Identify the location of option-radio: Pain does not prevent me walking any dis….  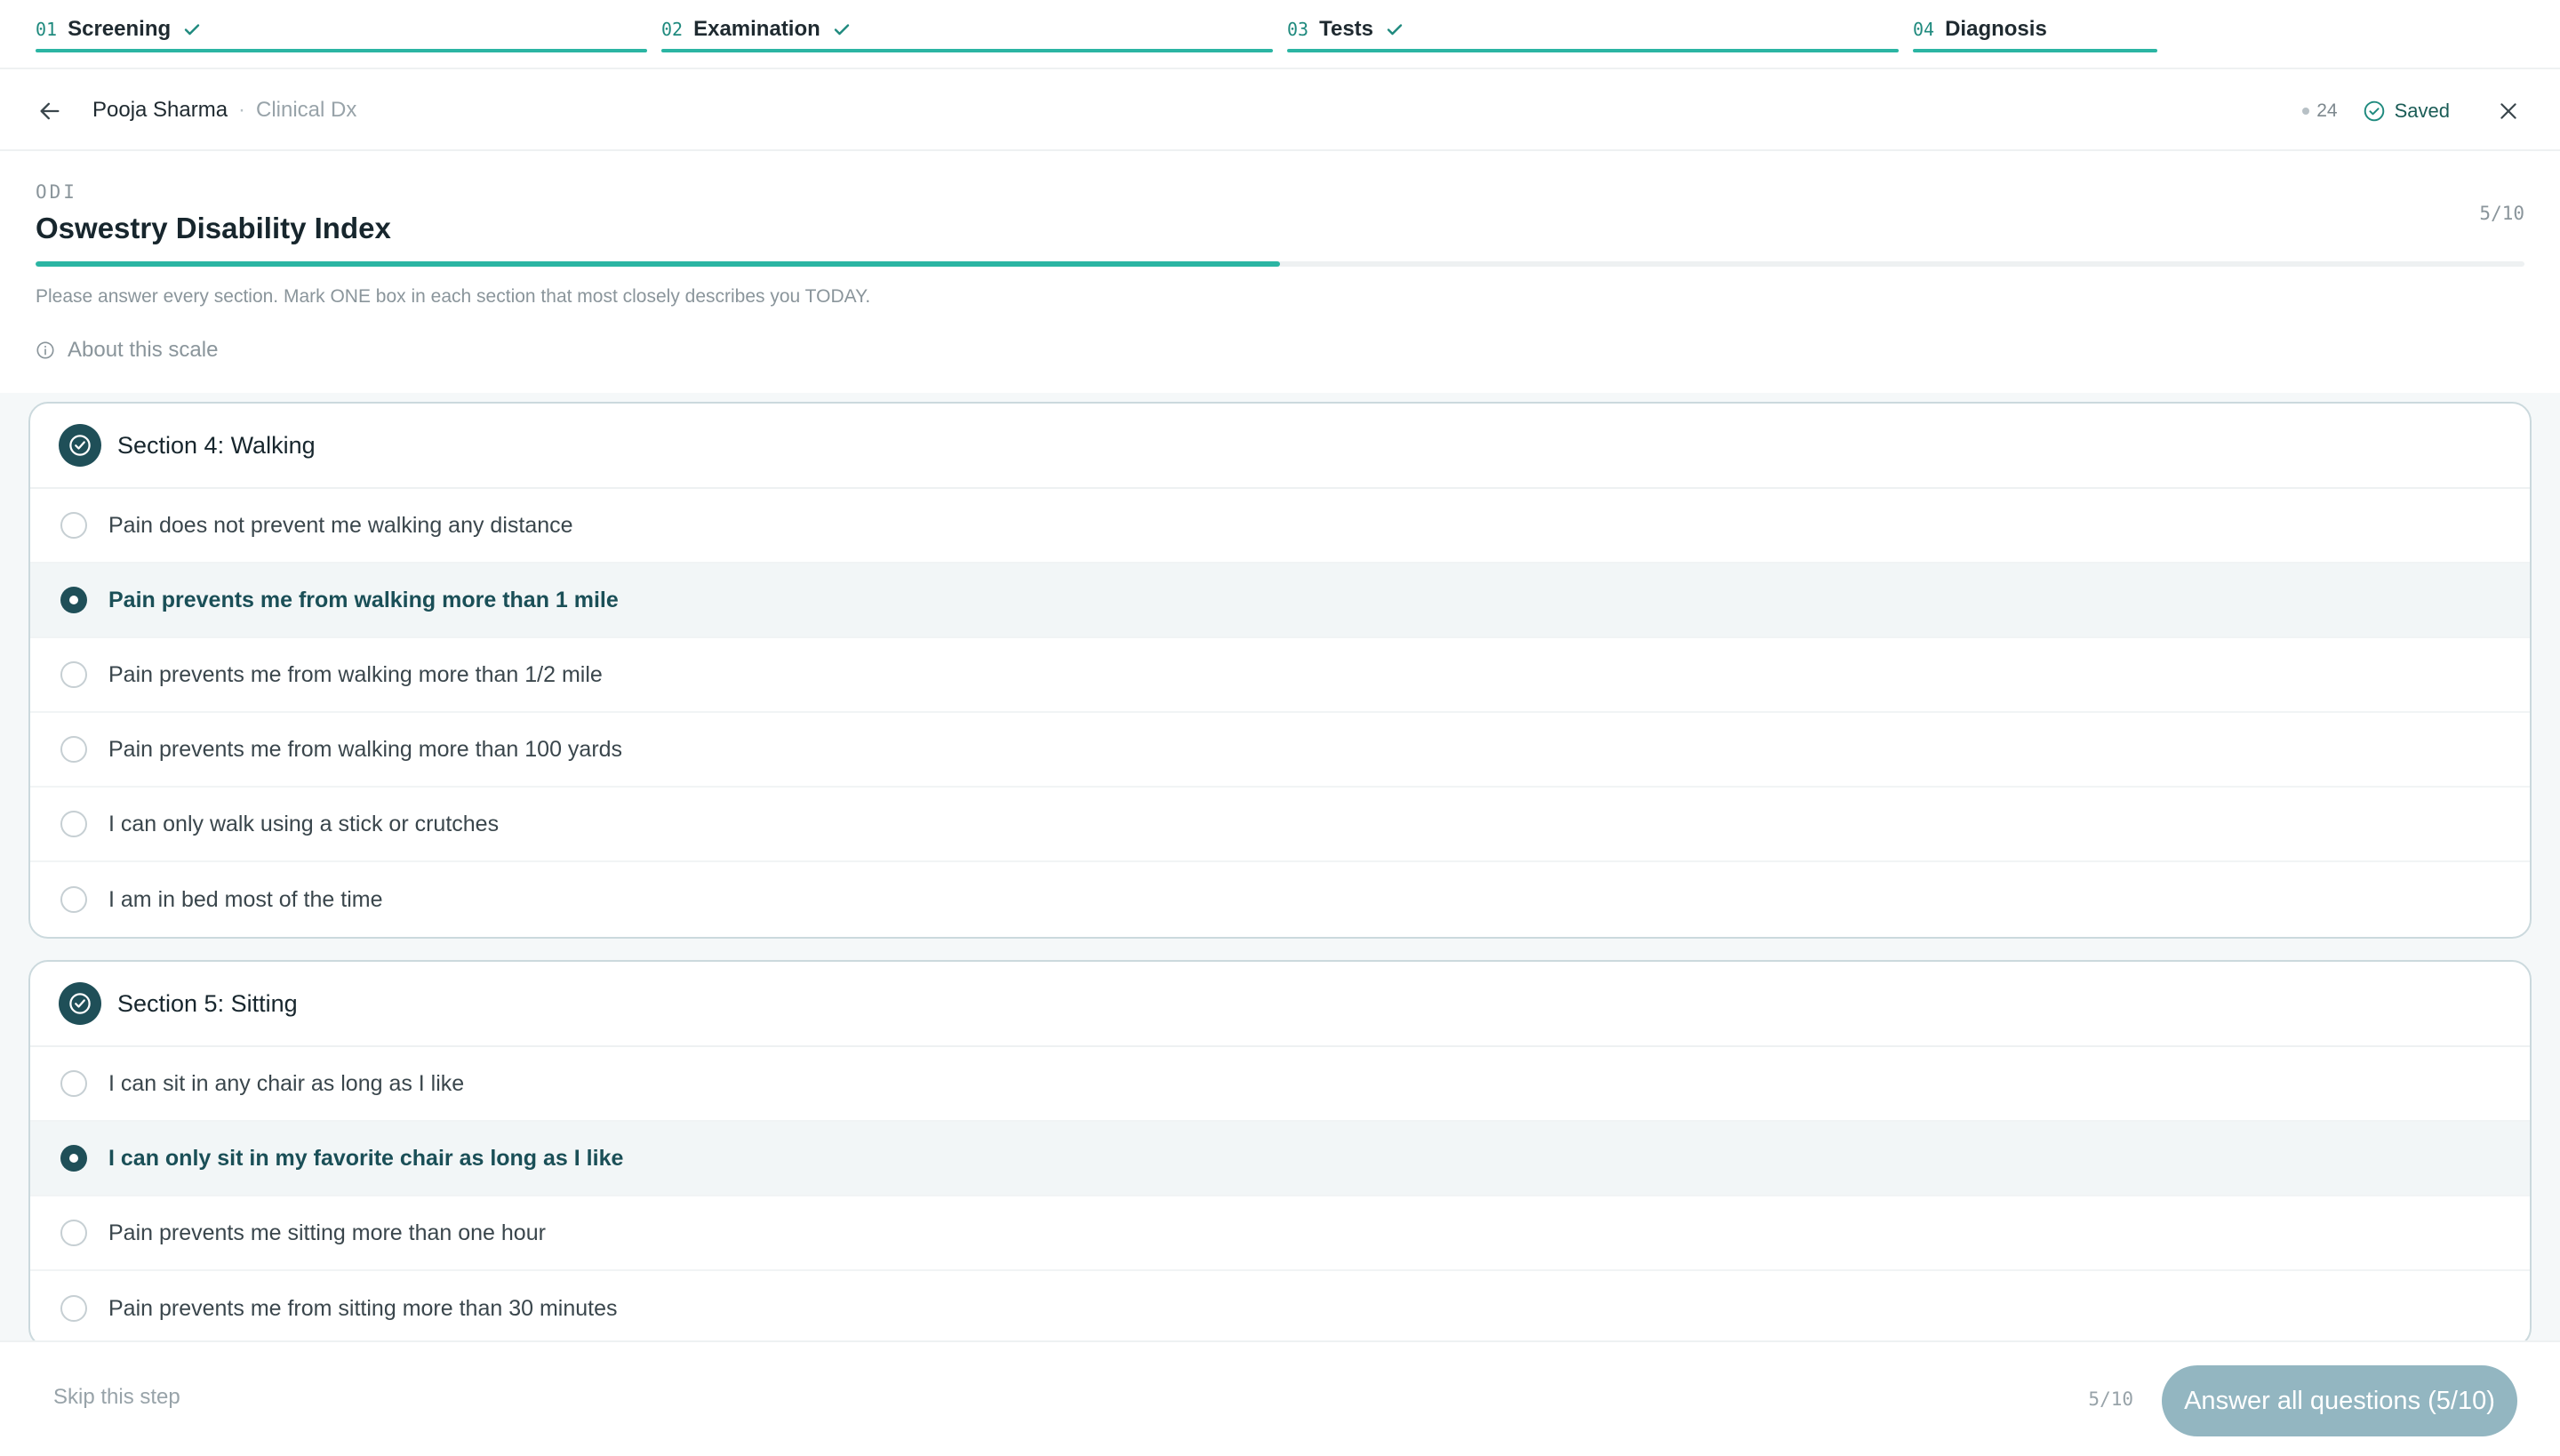
(1280, 526).